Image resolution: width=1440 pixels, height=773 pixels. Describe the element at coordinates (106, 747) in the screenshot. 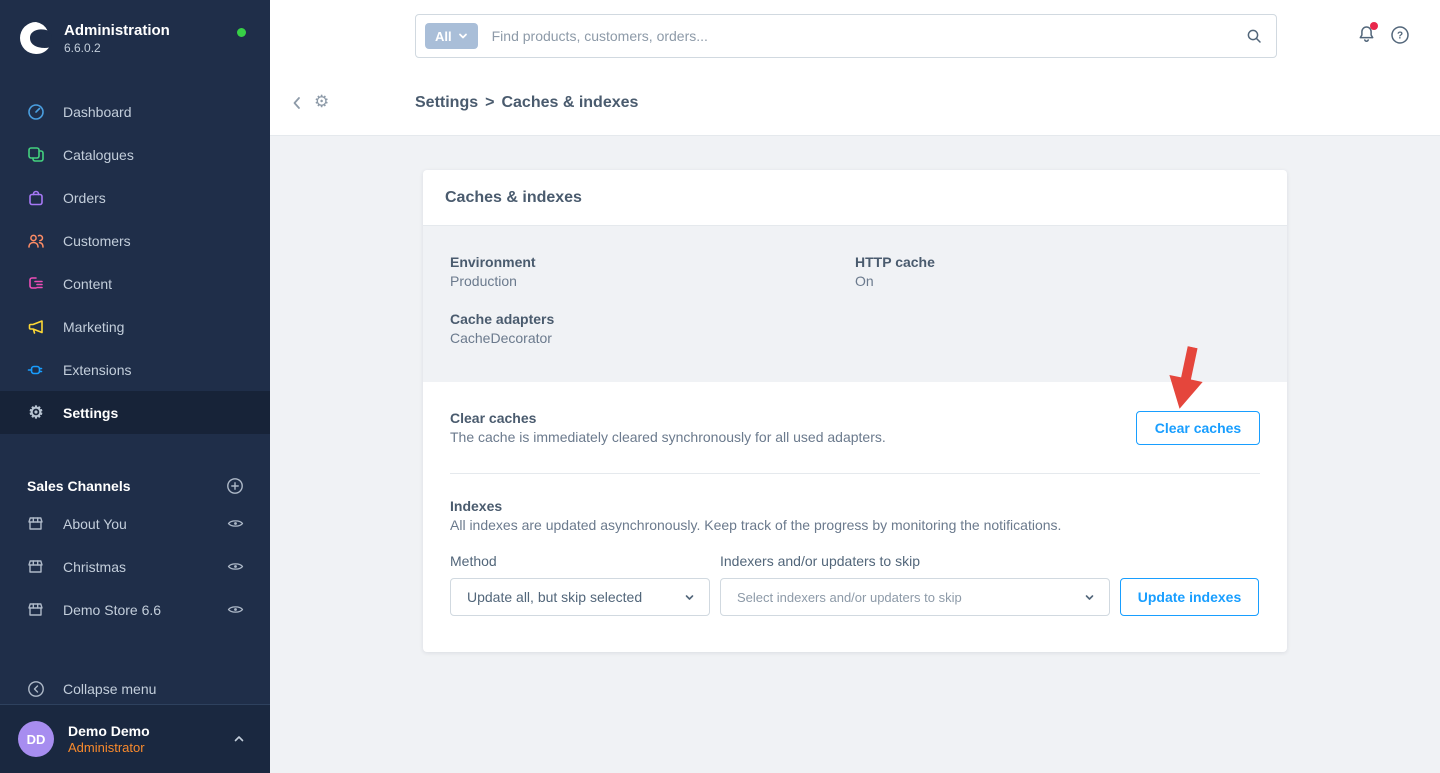

I see `user-role: Administrator` at that location.